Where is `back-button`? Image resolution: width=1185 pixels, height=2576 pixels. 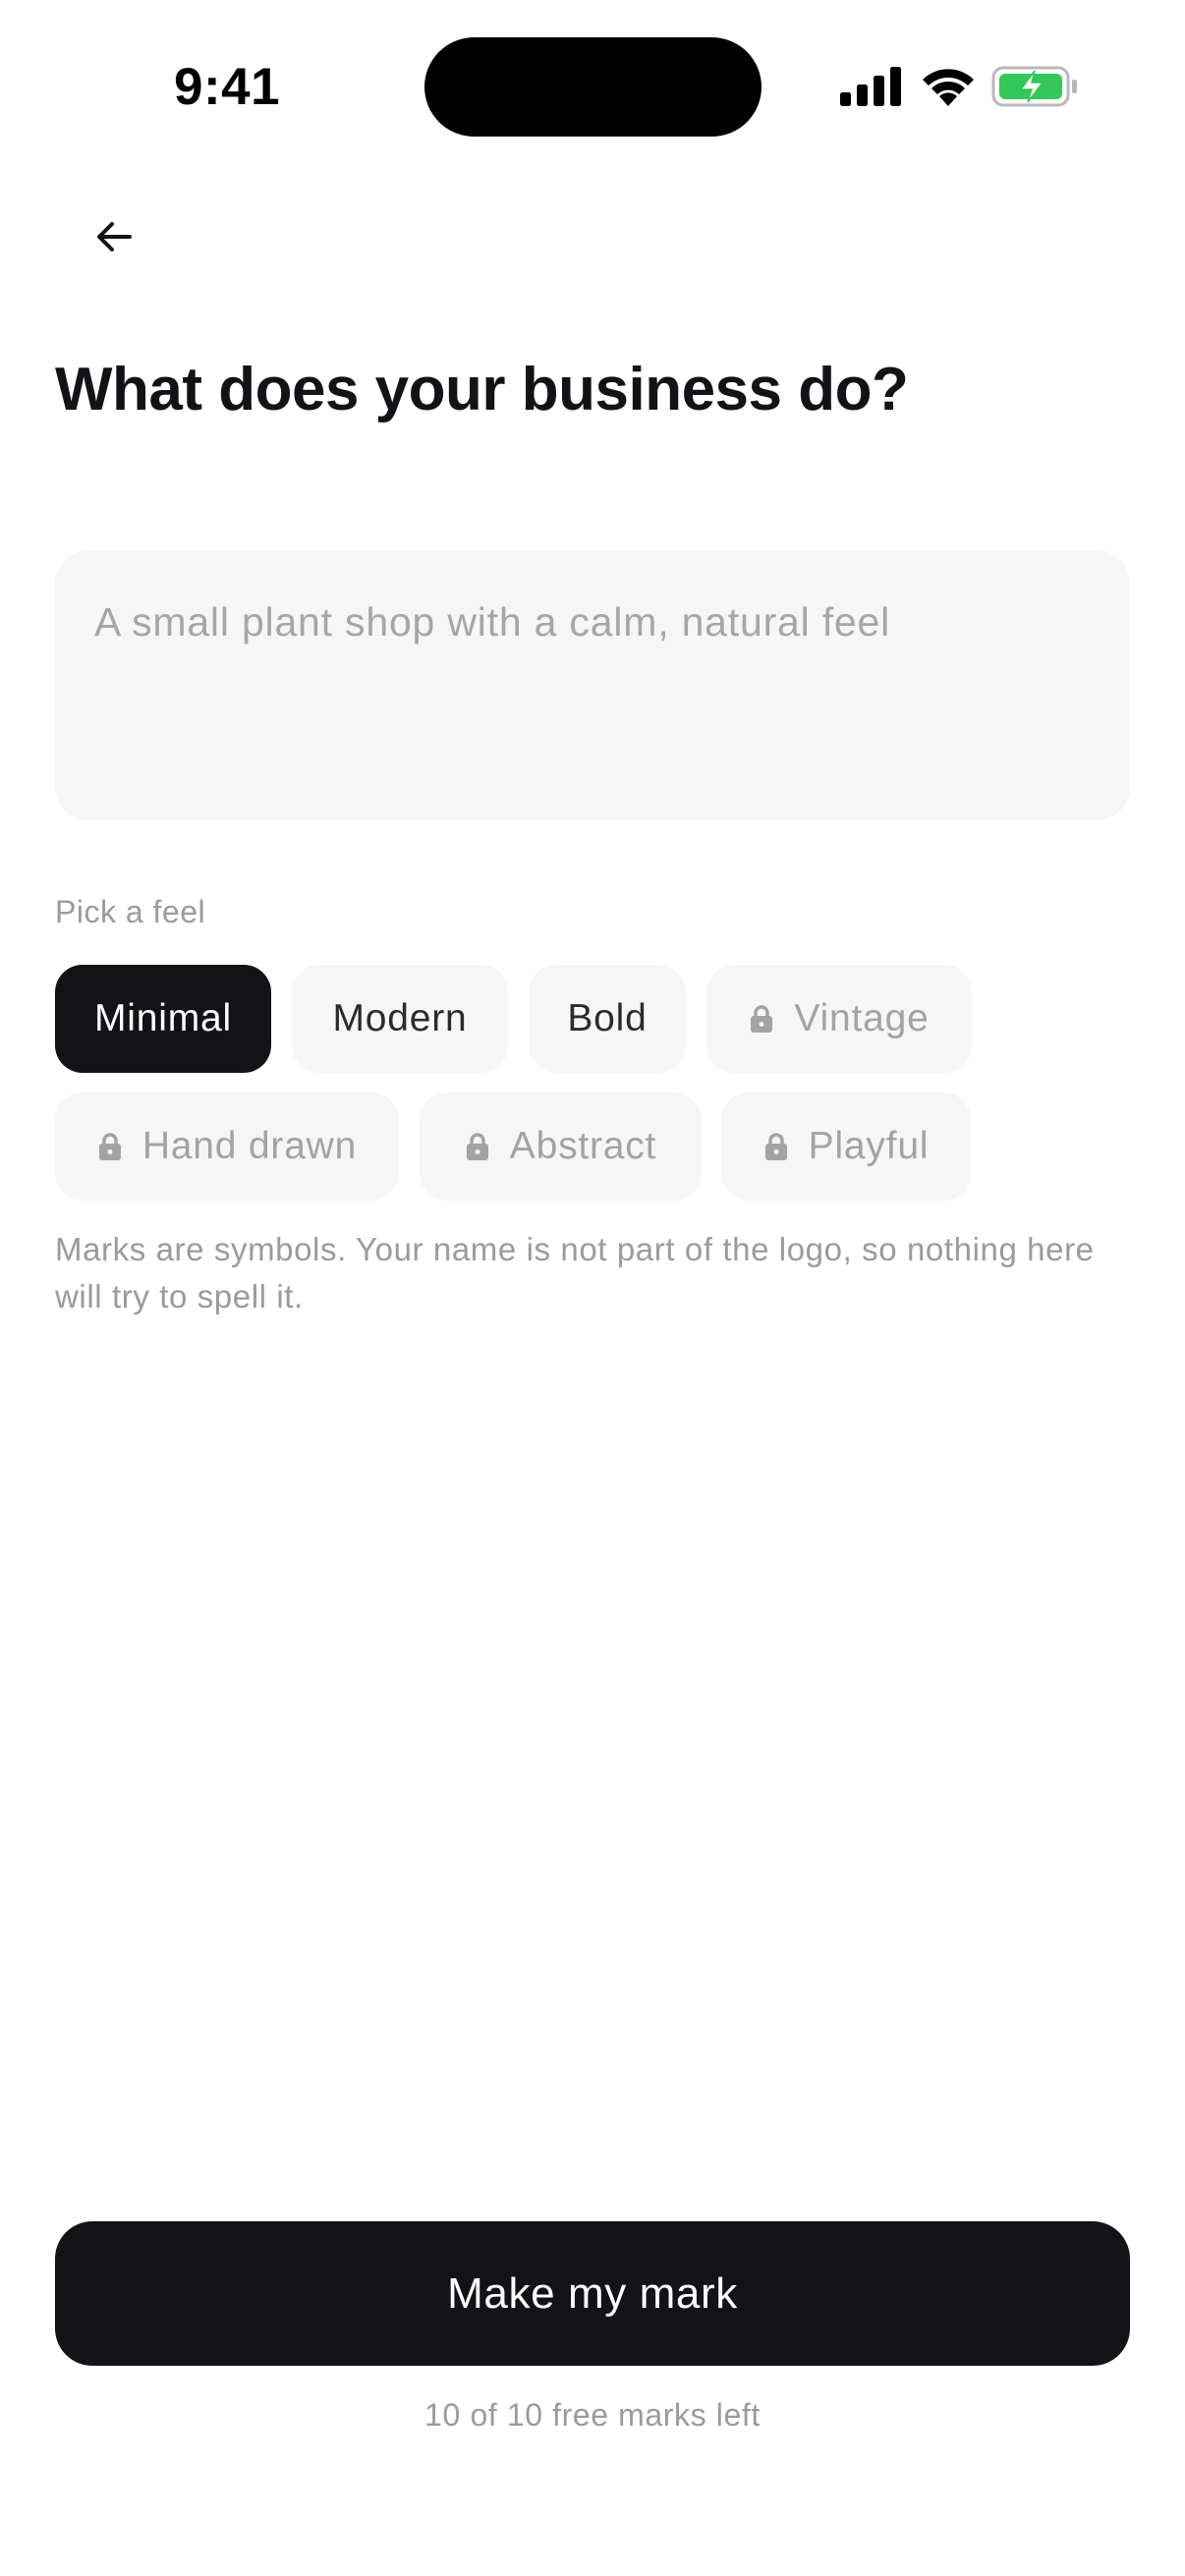 back-button is located at coordinates (114, 236).